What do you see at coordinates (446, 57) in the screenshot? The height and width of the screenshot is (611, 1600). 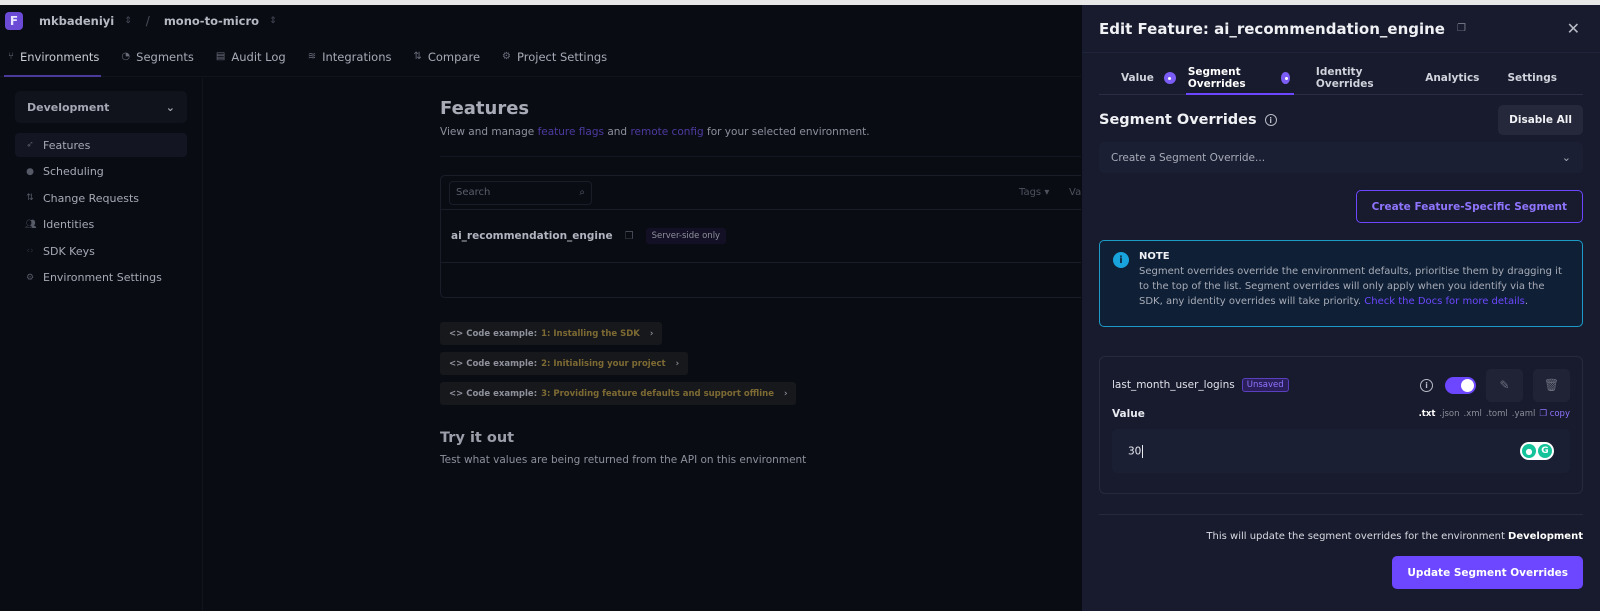 I see `nav-compare: ⇅ Compare` at bounding box center [446, 57].